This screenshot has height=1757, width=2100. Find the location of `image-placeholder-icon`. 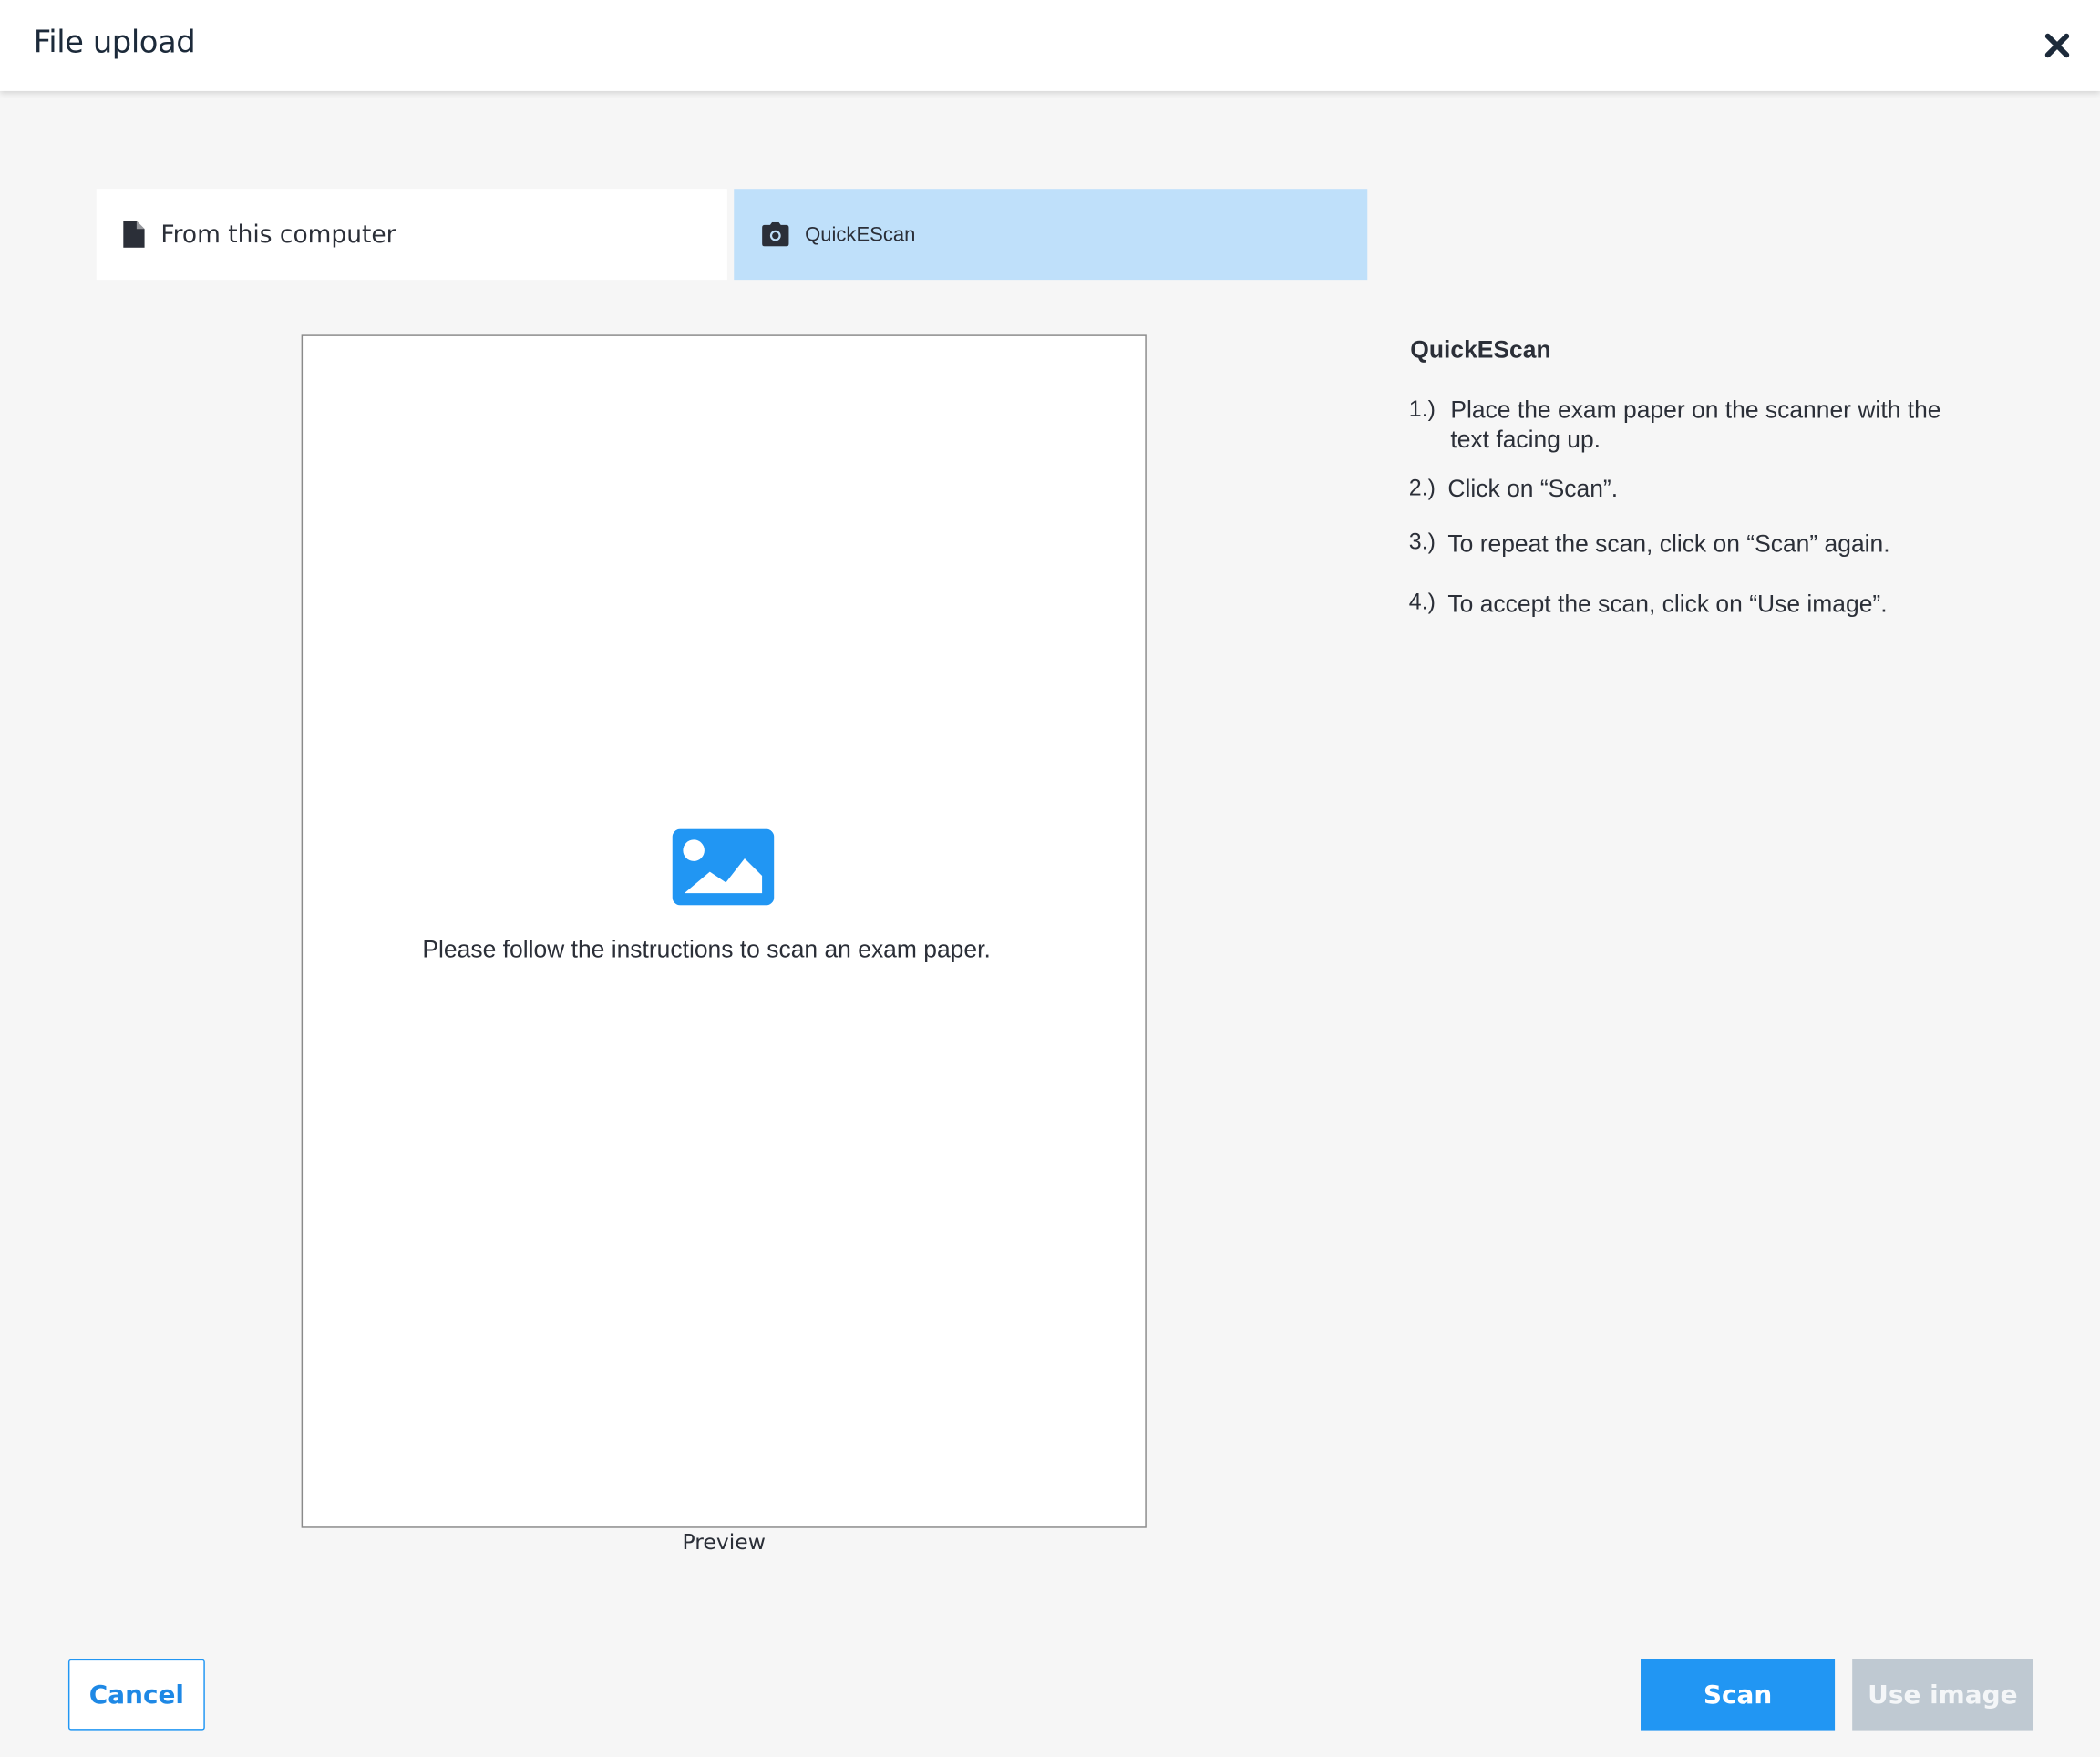

image-placeholder-icon is located at coordinates (724, 867).